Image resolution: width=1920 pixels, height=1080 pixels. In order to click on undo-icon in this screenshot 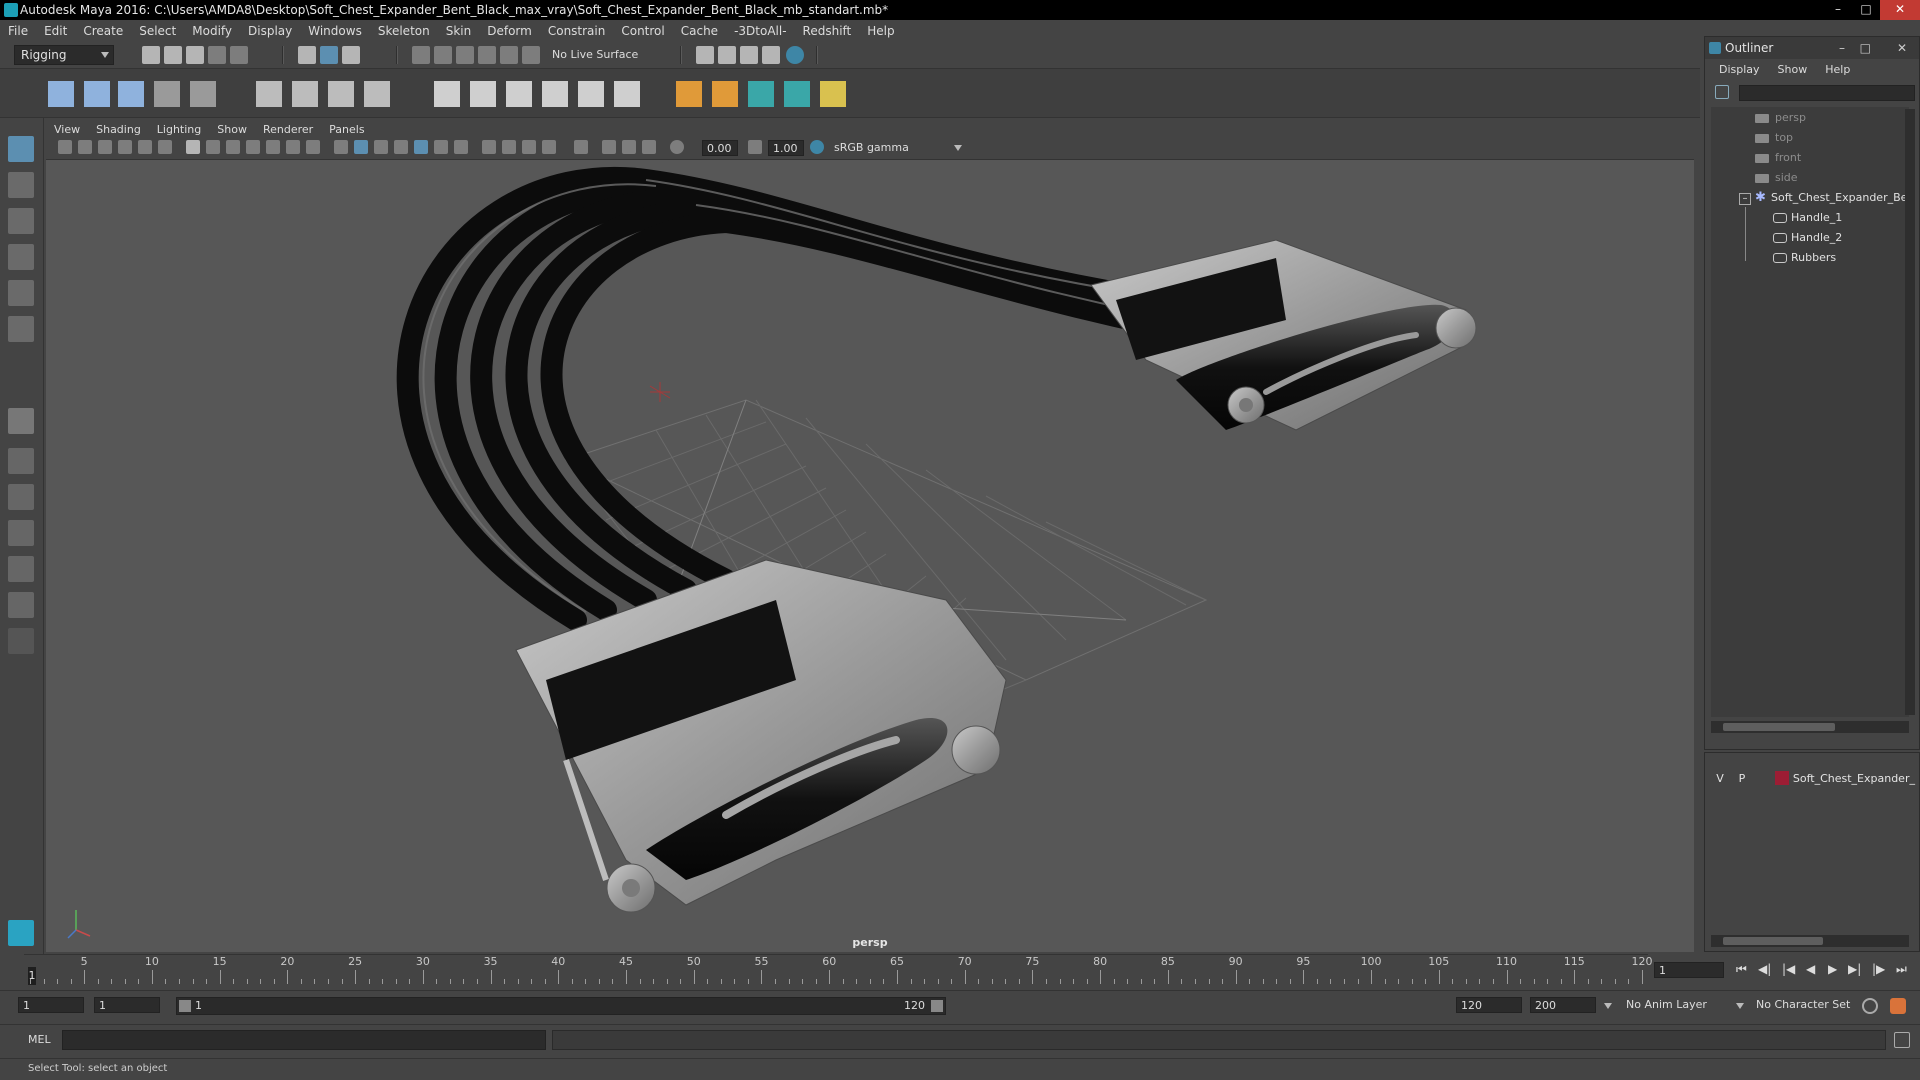, I will do `click(217, 55)`.